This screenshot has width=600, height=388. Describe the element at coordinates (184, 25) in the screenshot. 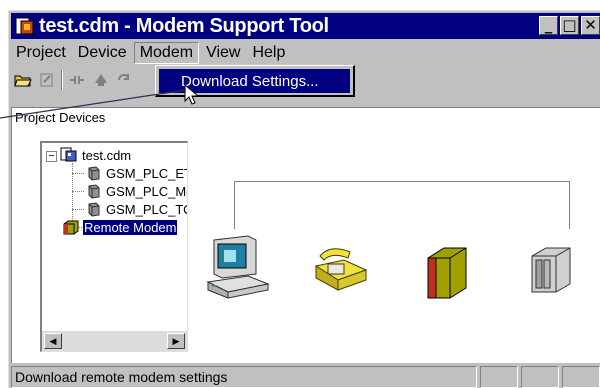

I see `window-title: test.cdm - Modem Support Tool` at that location.